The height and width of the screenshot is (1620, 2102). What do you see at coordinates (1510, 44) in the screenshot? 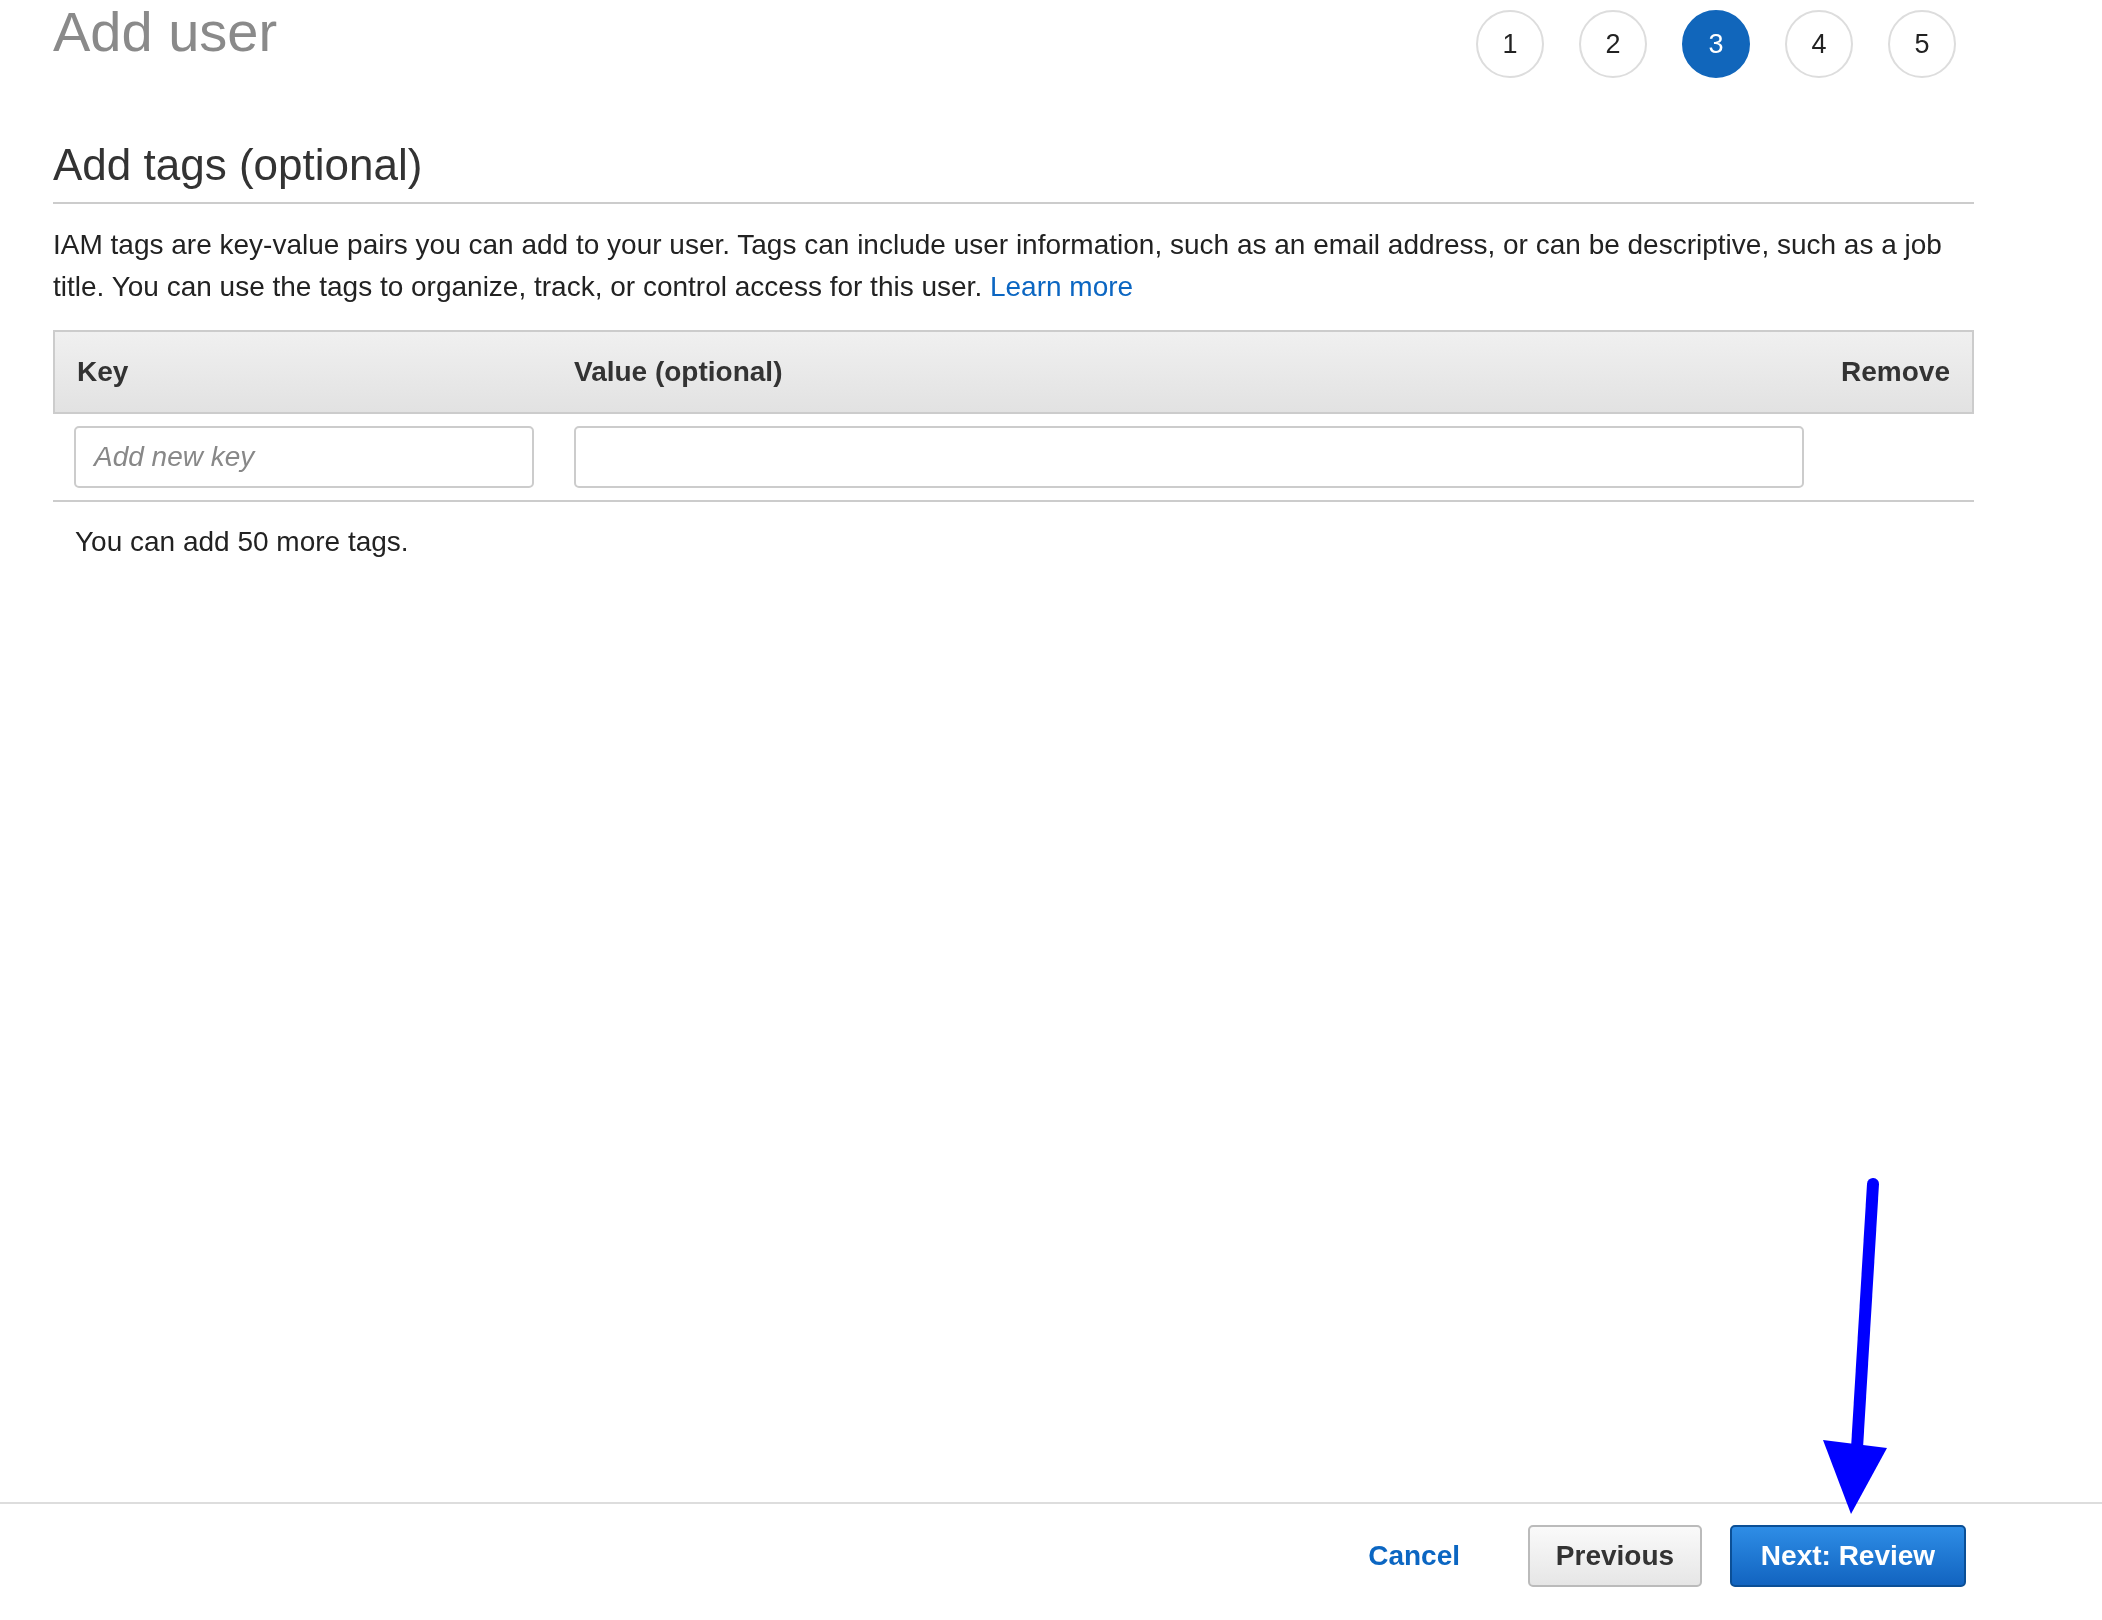
I see `step-indicator: 1` at bounding box center [1510, 44].